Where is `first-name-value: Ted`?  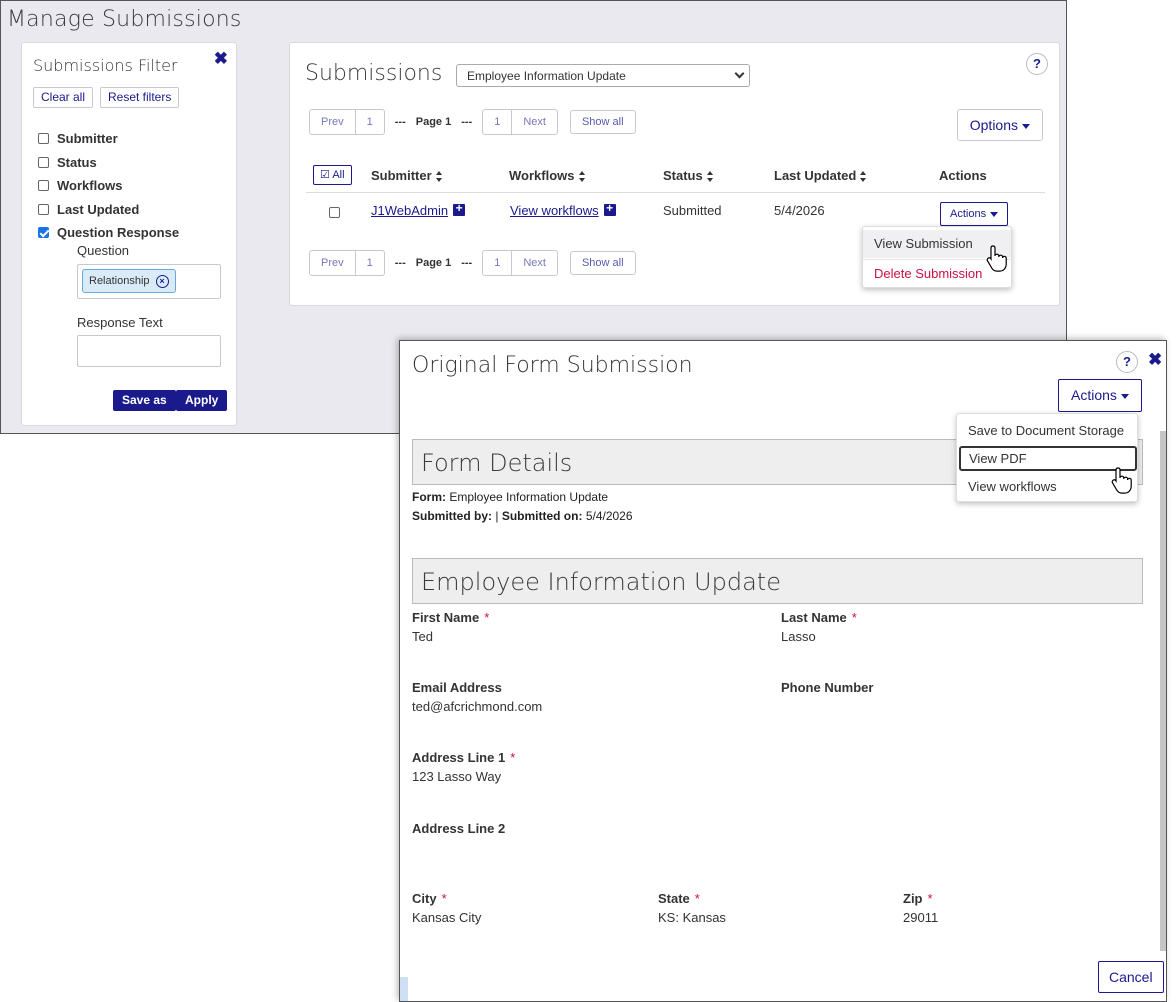
first-name-value: Ted is located at coordinates (422, 636).